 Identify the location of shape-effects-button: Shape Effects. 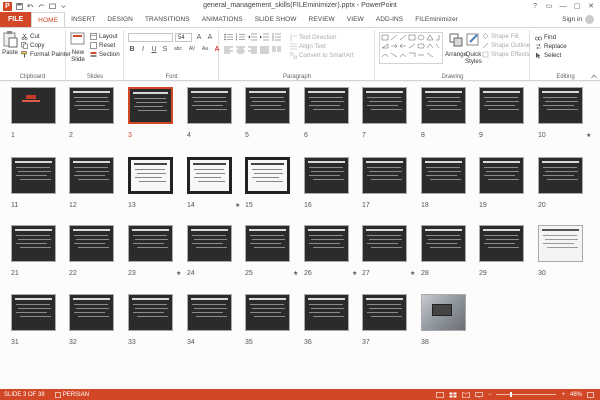
(506, 54).